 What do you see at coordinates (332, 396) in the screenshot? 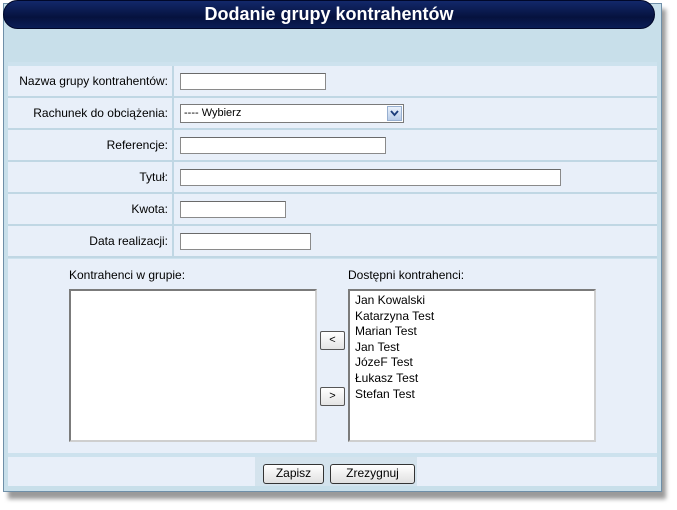
I see `move-right-button: >` at bounding box center [332, 396].